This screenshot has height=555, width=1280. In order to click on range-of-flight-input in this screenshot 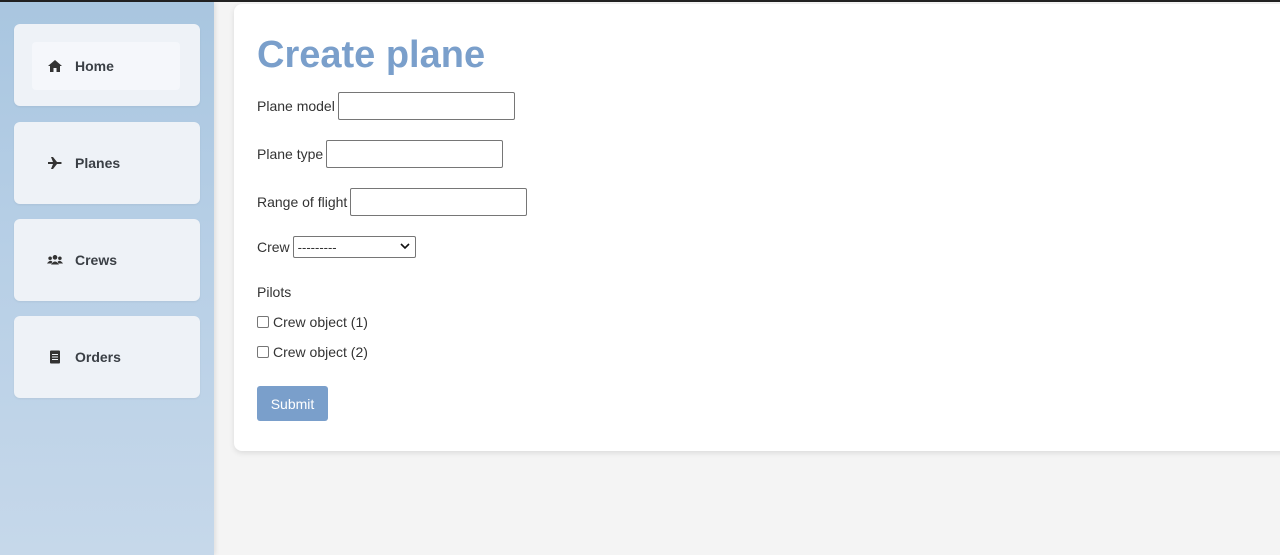, I will do `click(439, 202)`.